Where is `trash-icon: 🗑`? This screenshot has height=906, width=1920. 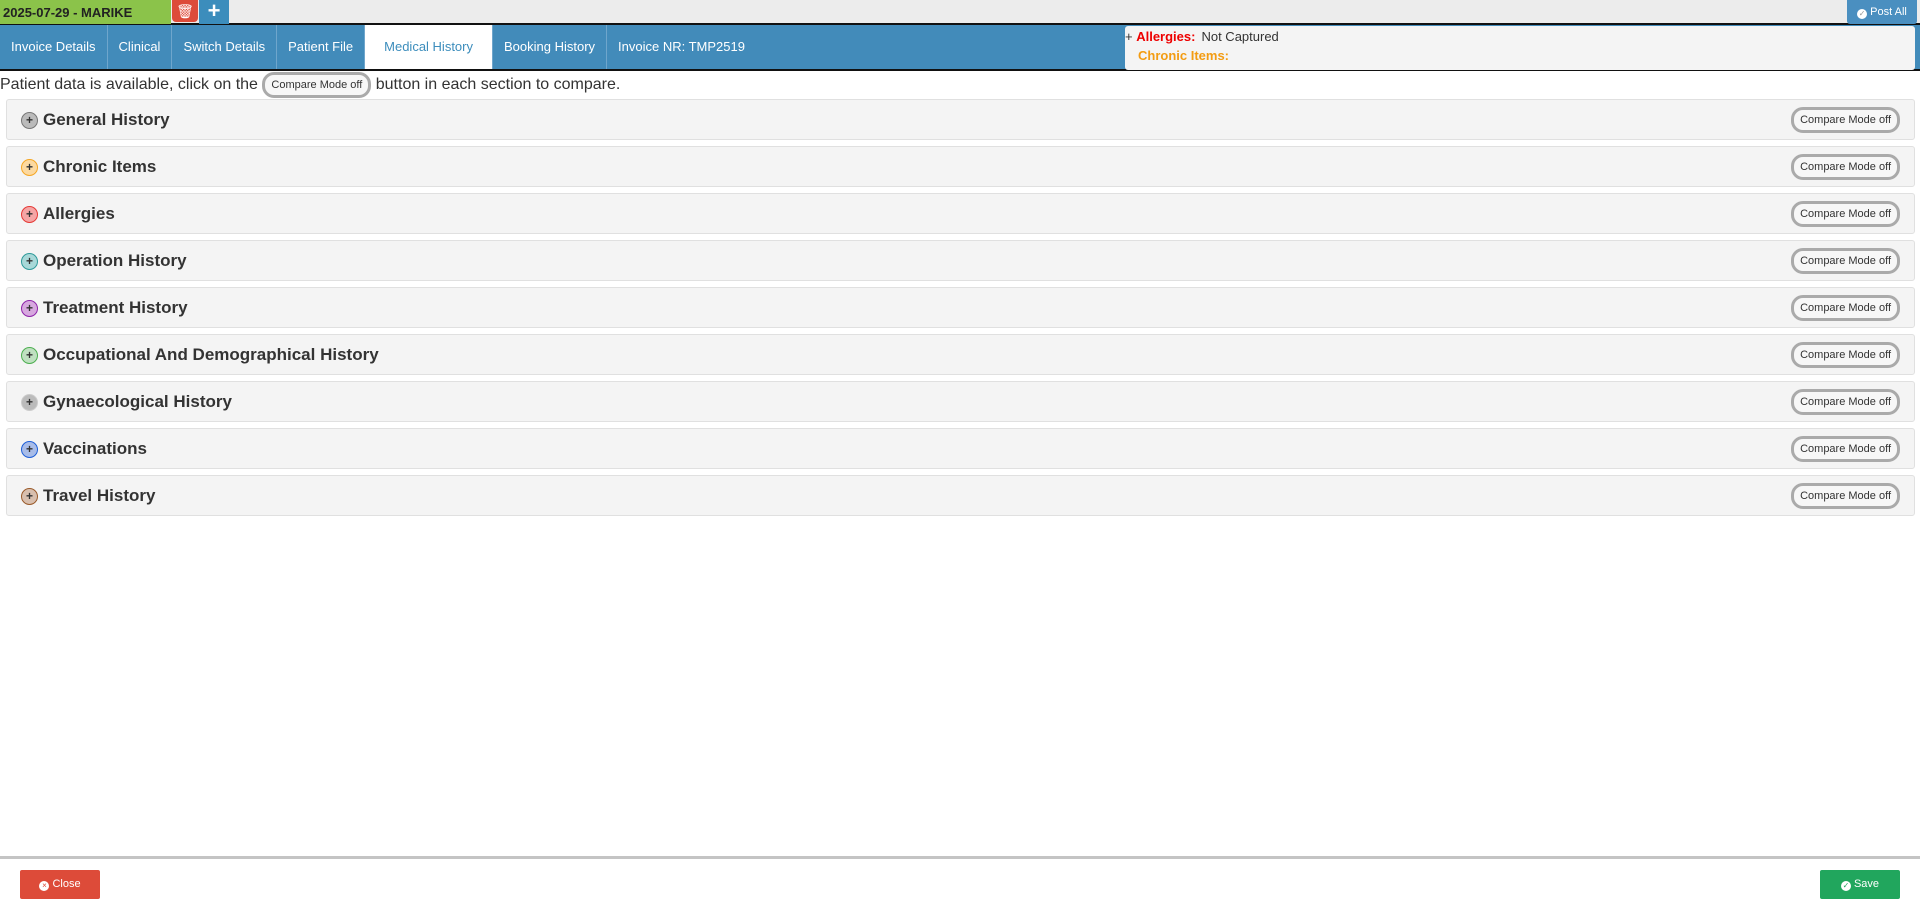 trash-icon: 🗑 is located at coordinates (185, 11).